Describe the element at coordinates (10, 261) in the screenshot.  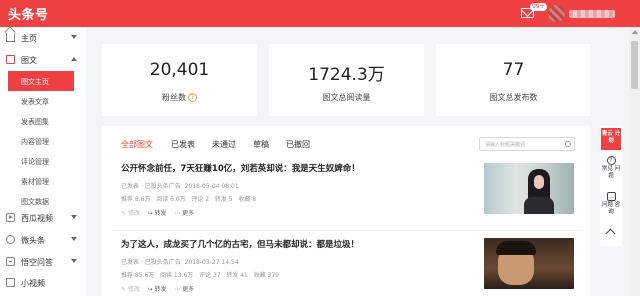
I see `qa-icon` at that location.